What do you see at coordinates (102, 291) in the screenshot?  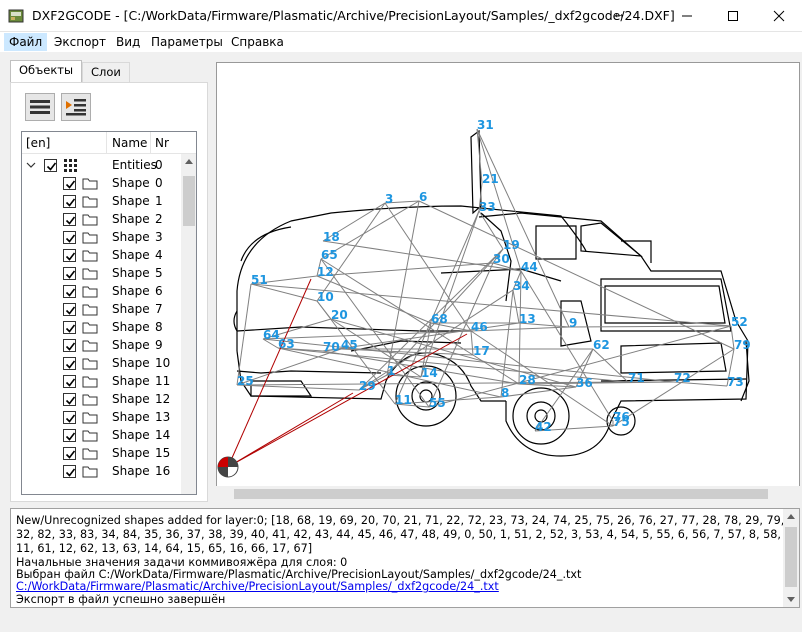 I see `tree-row-shape: Shape 6` at bounding box center [102, 291].